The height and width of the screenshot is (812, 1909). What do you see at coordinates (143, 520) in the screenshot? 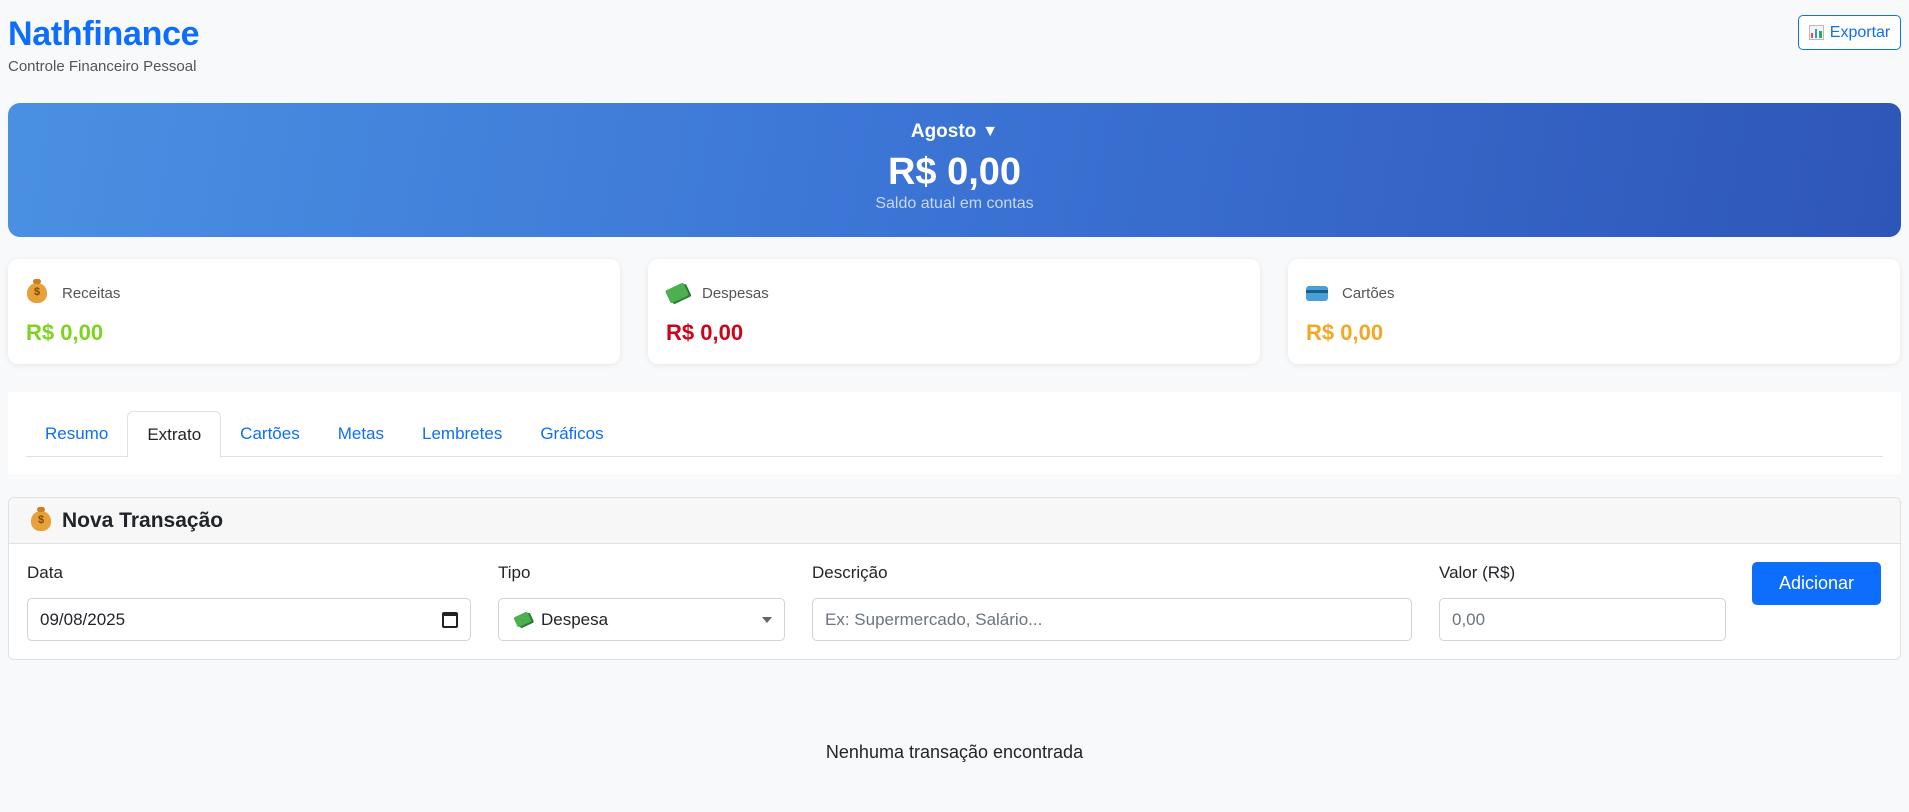
I see `new-transaction-title: Nova Transação` at bounding box center [143, 520].